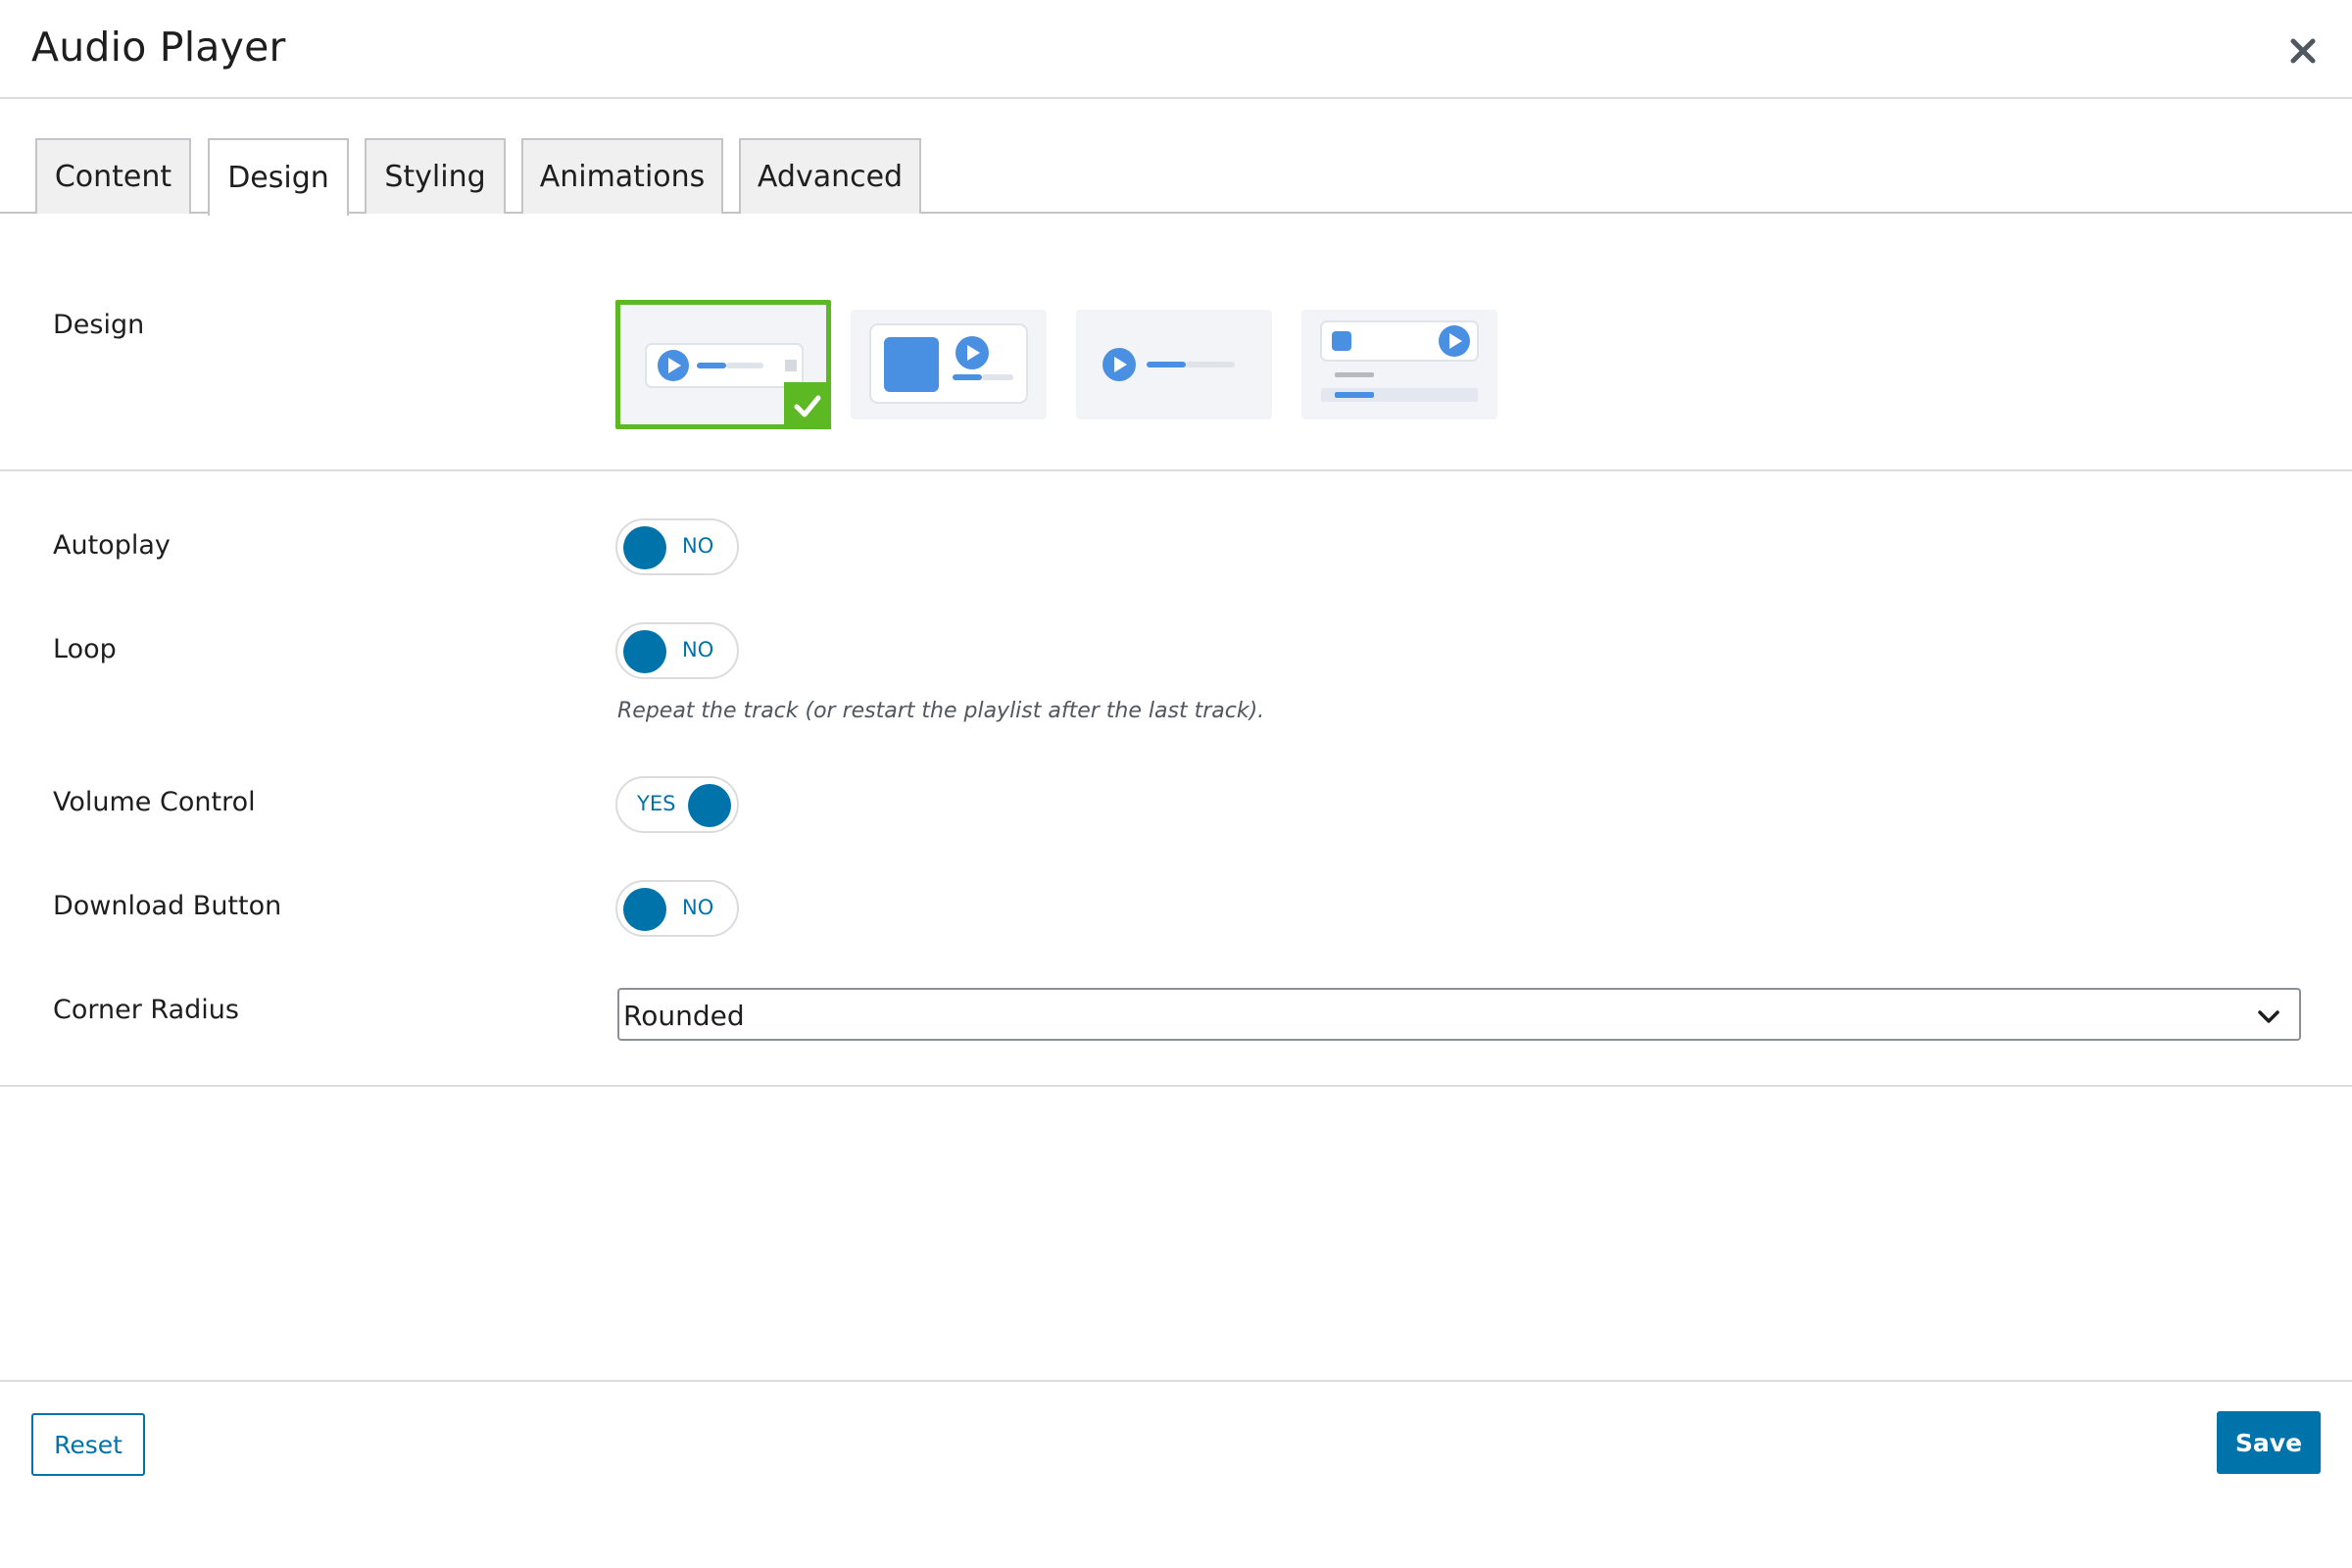 Image resolution: width=2352 pixels, height=1568 pixels. What do you see at coordinates (830, 176) in the screenshot?
I see `tab-advanced: Advanced` at bounding box center [830, 176].